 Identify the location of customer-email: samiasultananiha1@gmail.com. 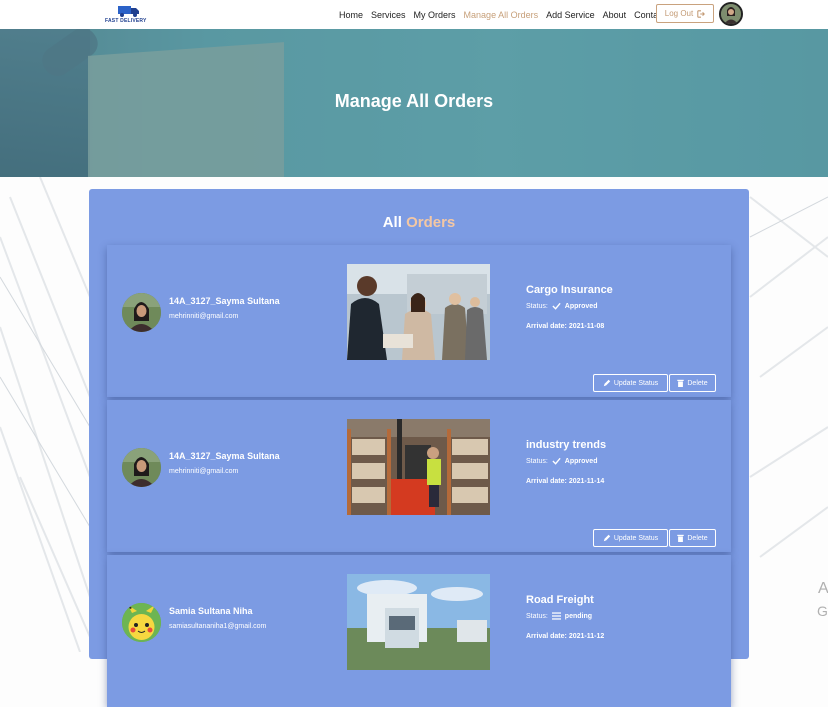
(218, 626).